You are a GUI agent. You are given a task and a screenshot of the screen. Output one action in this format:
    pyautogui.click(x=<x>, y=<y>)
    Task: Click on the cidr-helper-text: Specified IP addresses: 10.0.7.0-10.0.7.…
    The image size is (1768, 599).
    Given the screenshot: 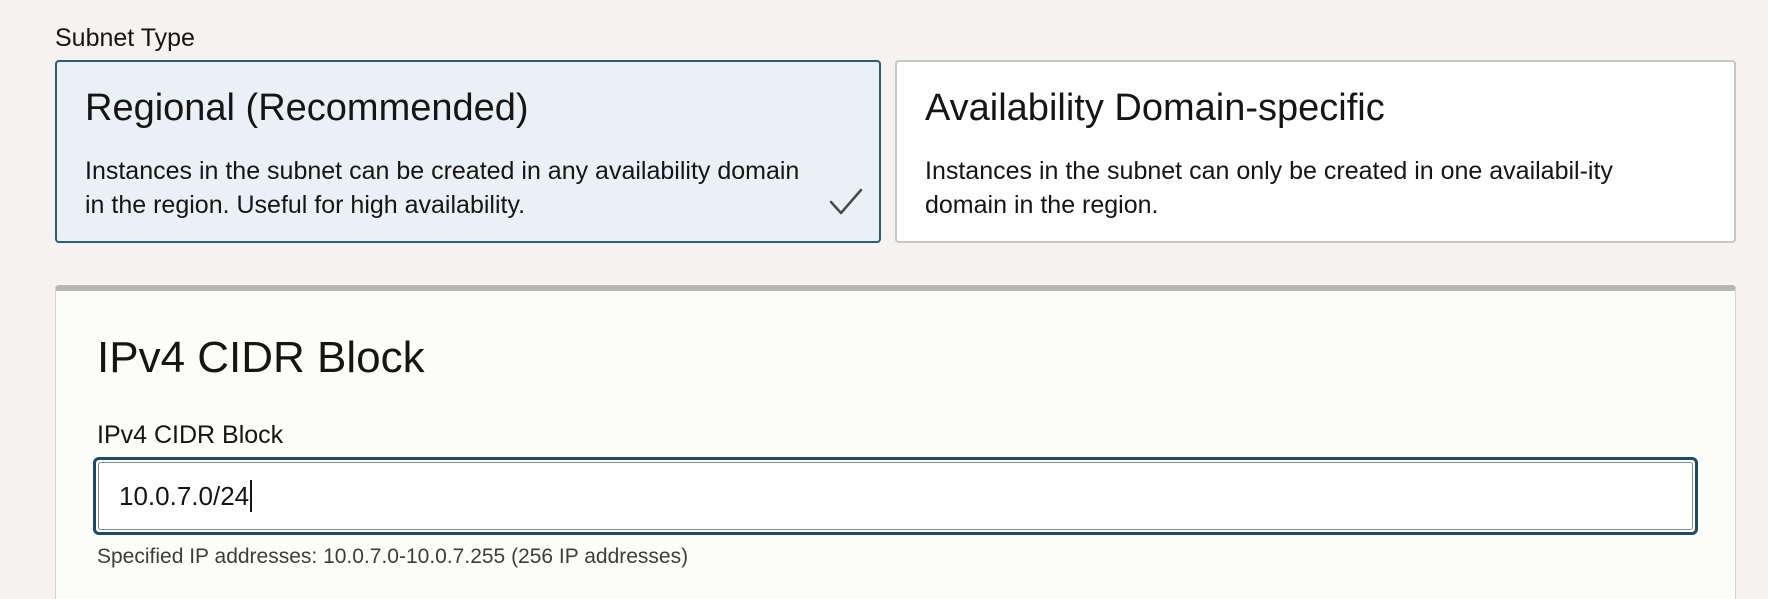 What is the action you would take?
    pyautogui.click(x=393, y=556)
    